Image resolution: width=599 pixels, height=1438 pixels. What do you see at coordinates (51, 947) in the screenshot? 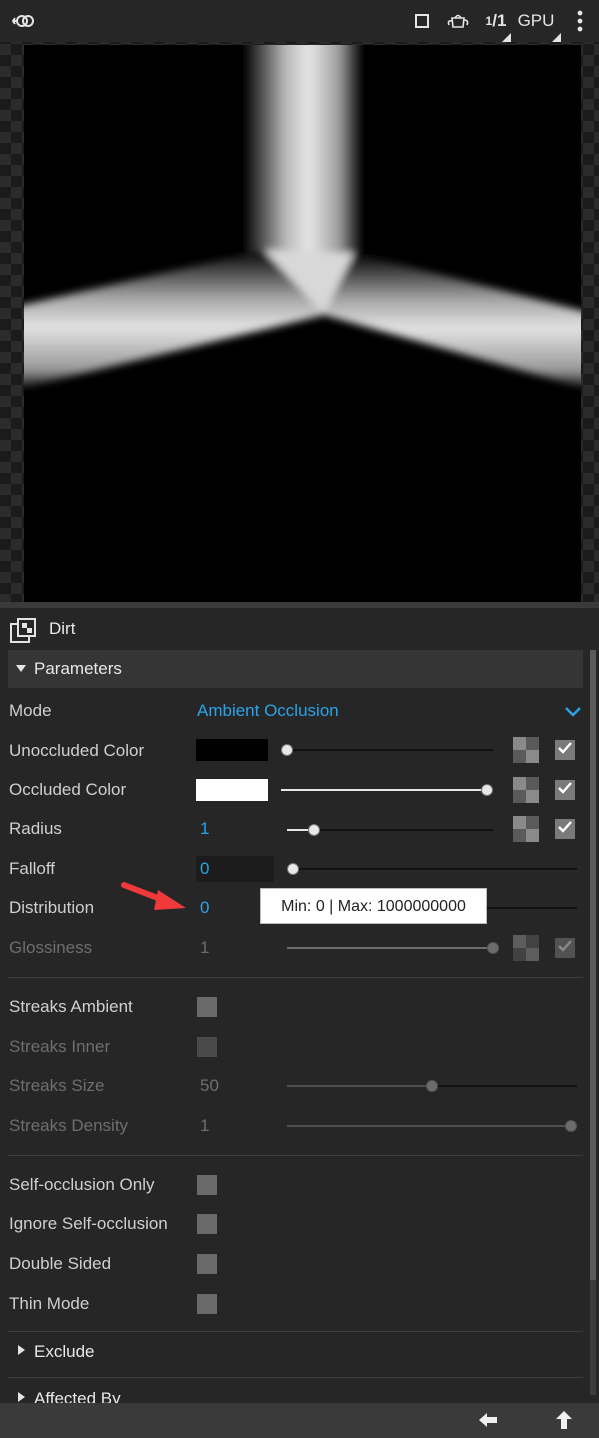
I see `glossiness-label: Glossiness` at bounding box center [51, 947].